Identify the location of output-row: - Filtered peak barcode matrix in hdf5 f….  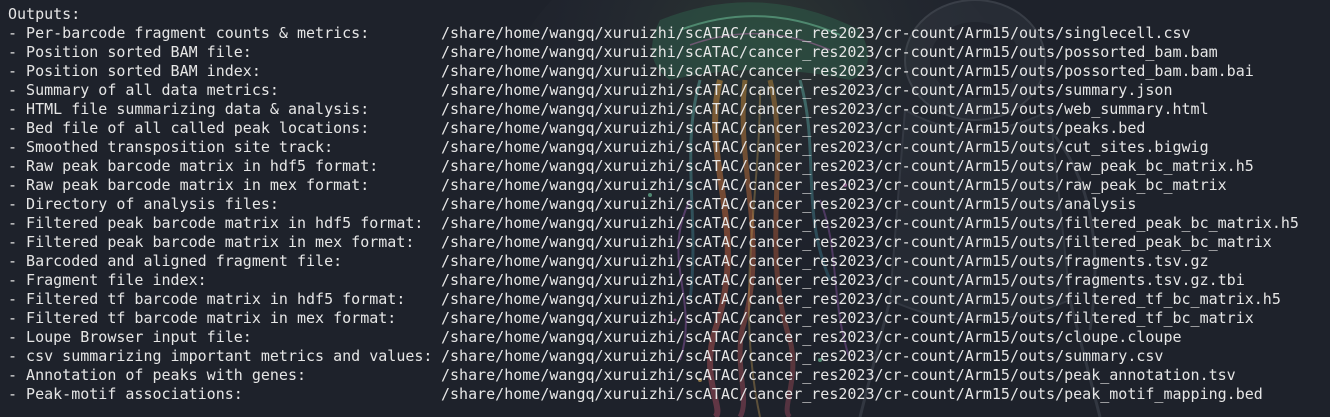
(669, 223).